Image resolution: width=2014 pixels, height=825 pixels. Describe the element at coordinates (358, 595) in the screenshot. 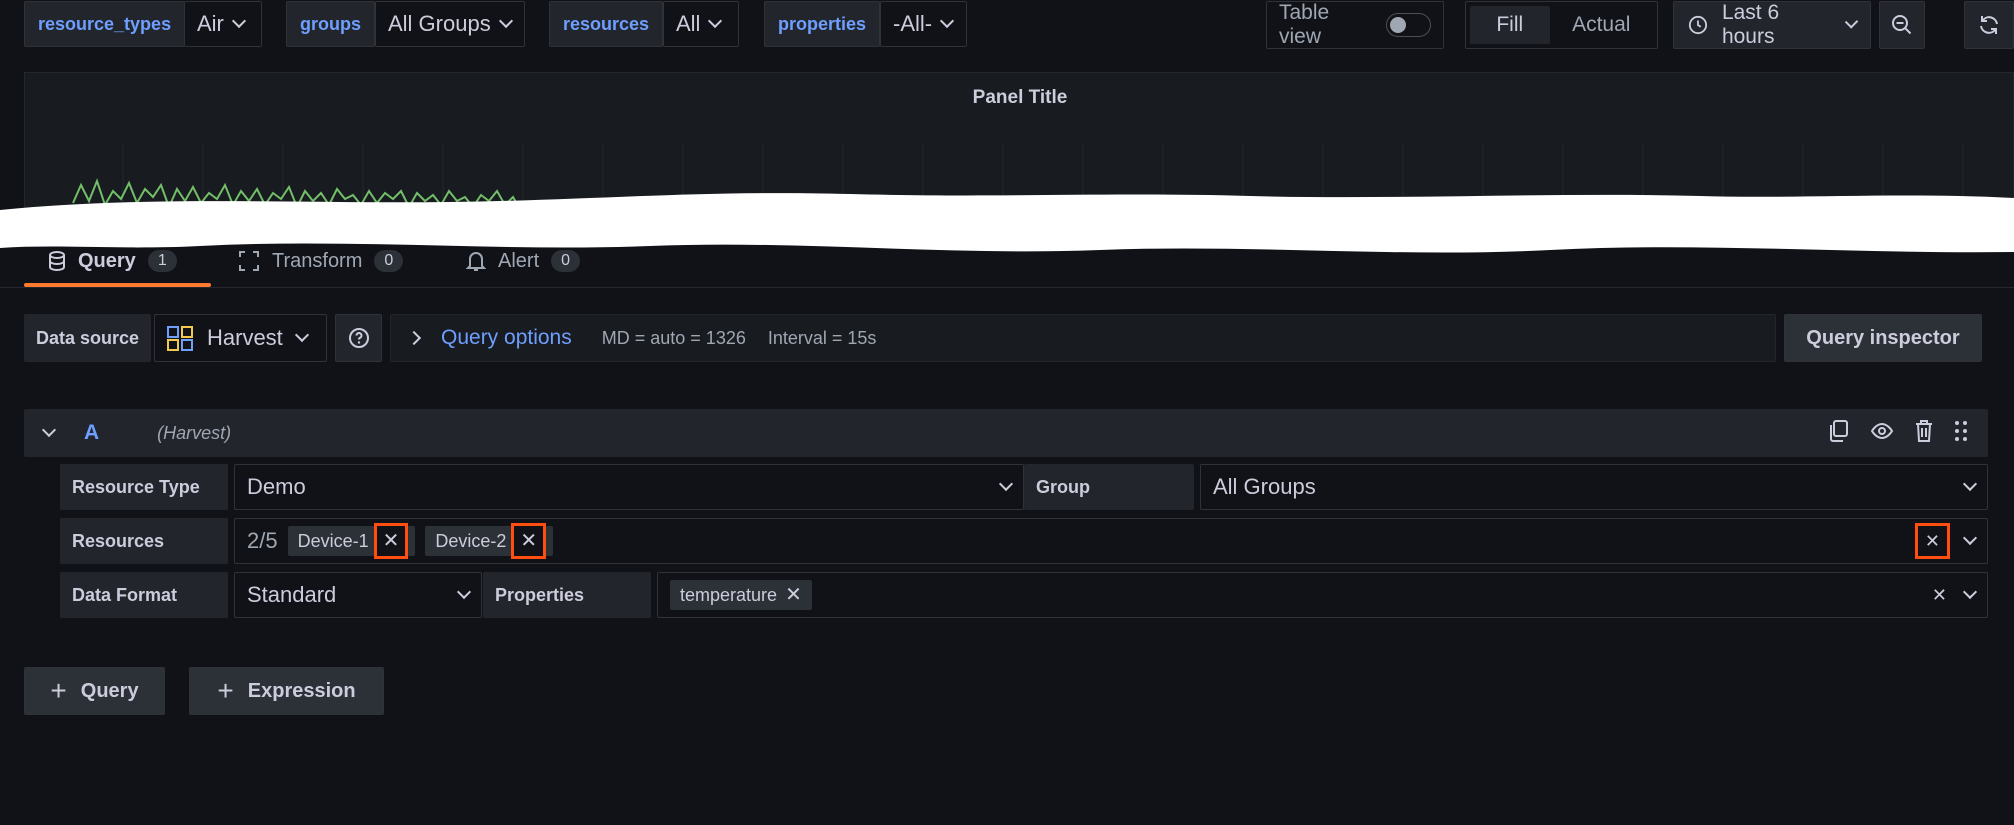

I see `data-format-select: Standard` at that location.